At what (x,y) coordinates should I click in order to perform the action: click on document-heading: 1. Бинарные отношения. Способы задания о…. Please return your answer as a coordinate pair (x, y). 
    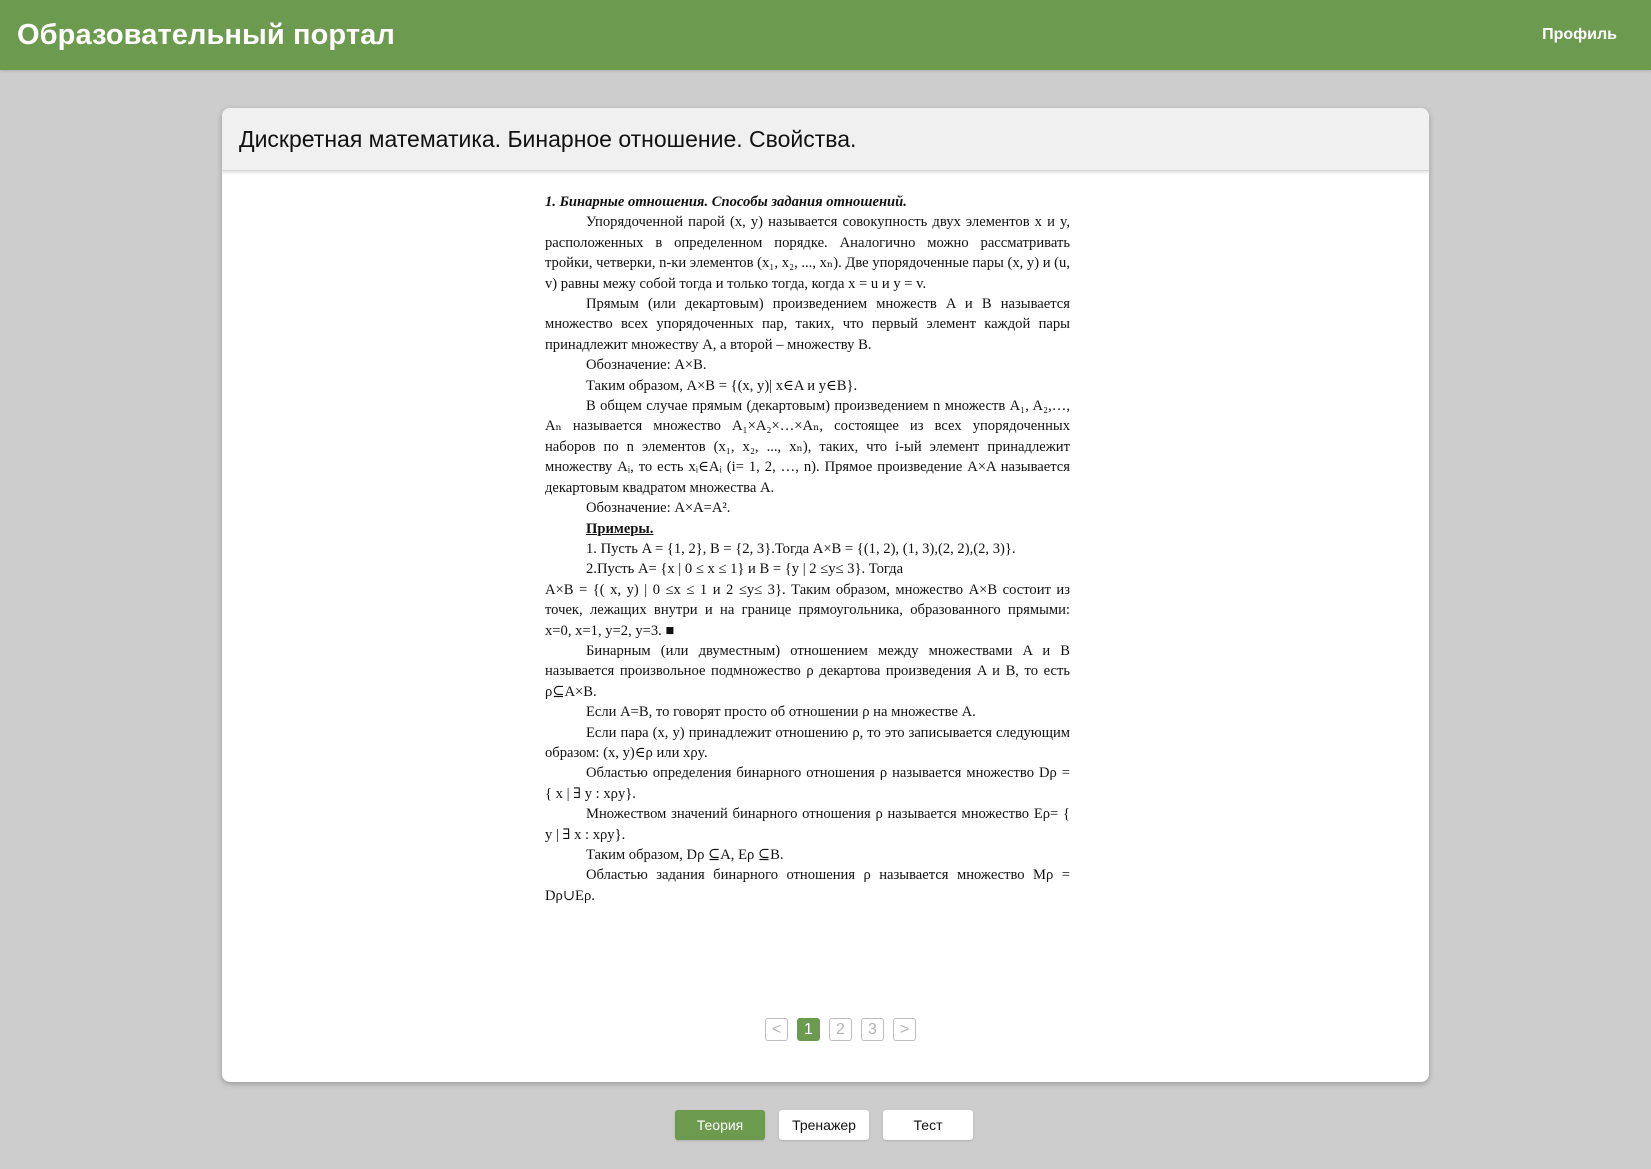
    Looking at the image, I should click on (726, 202).